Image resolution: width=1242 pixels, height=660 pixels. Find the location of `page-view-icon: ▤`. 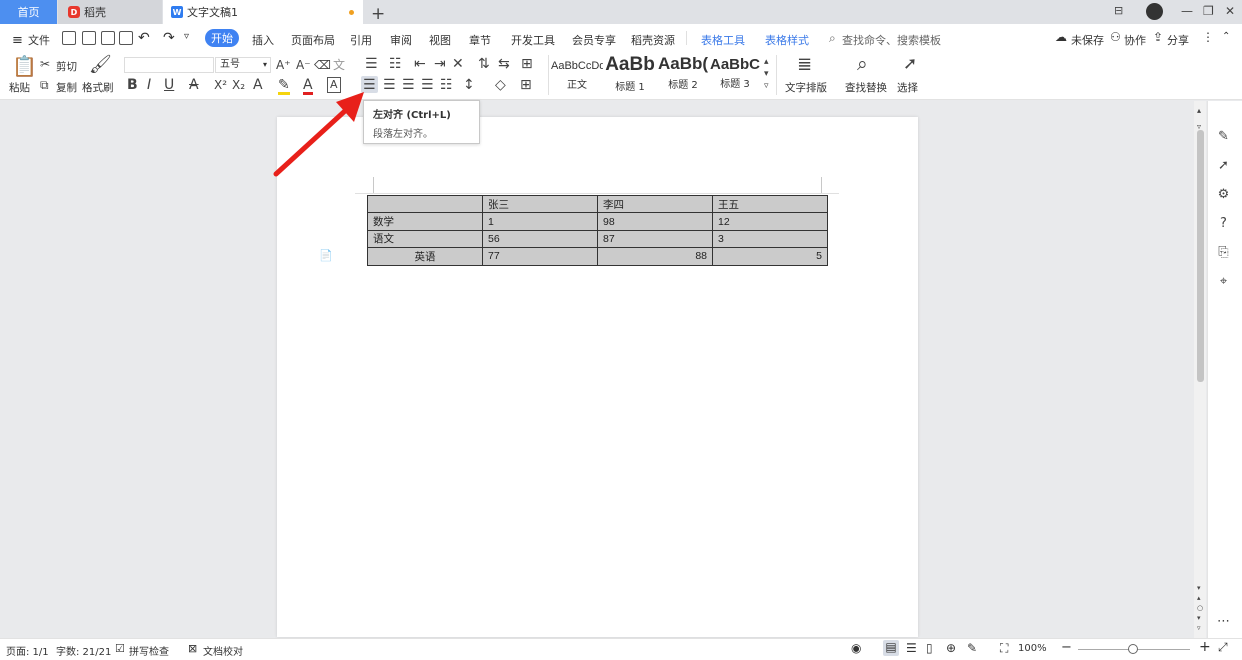

page-view-icon: ▤ is located at coordinates (891, 648).